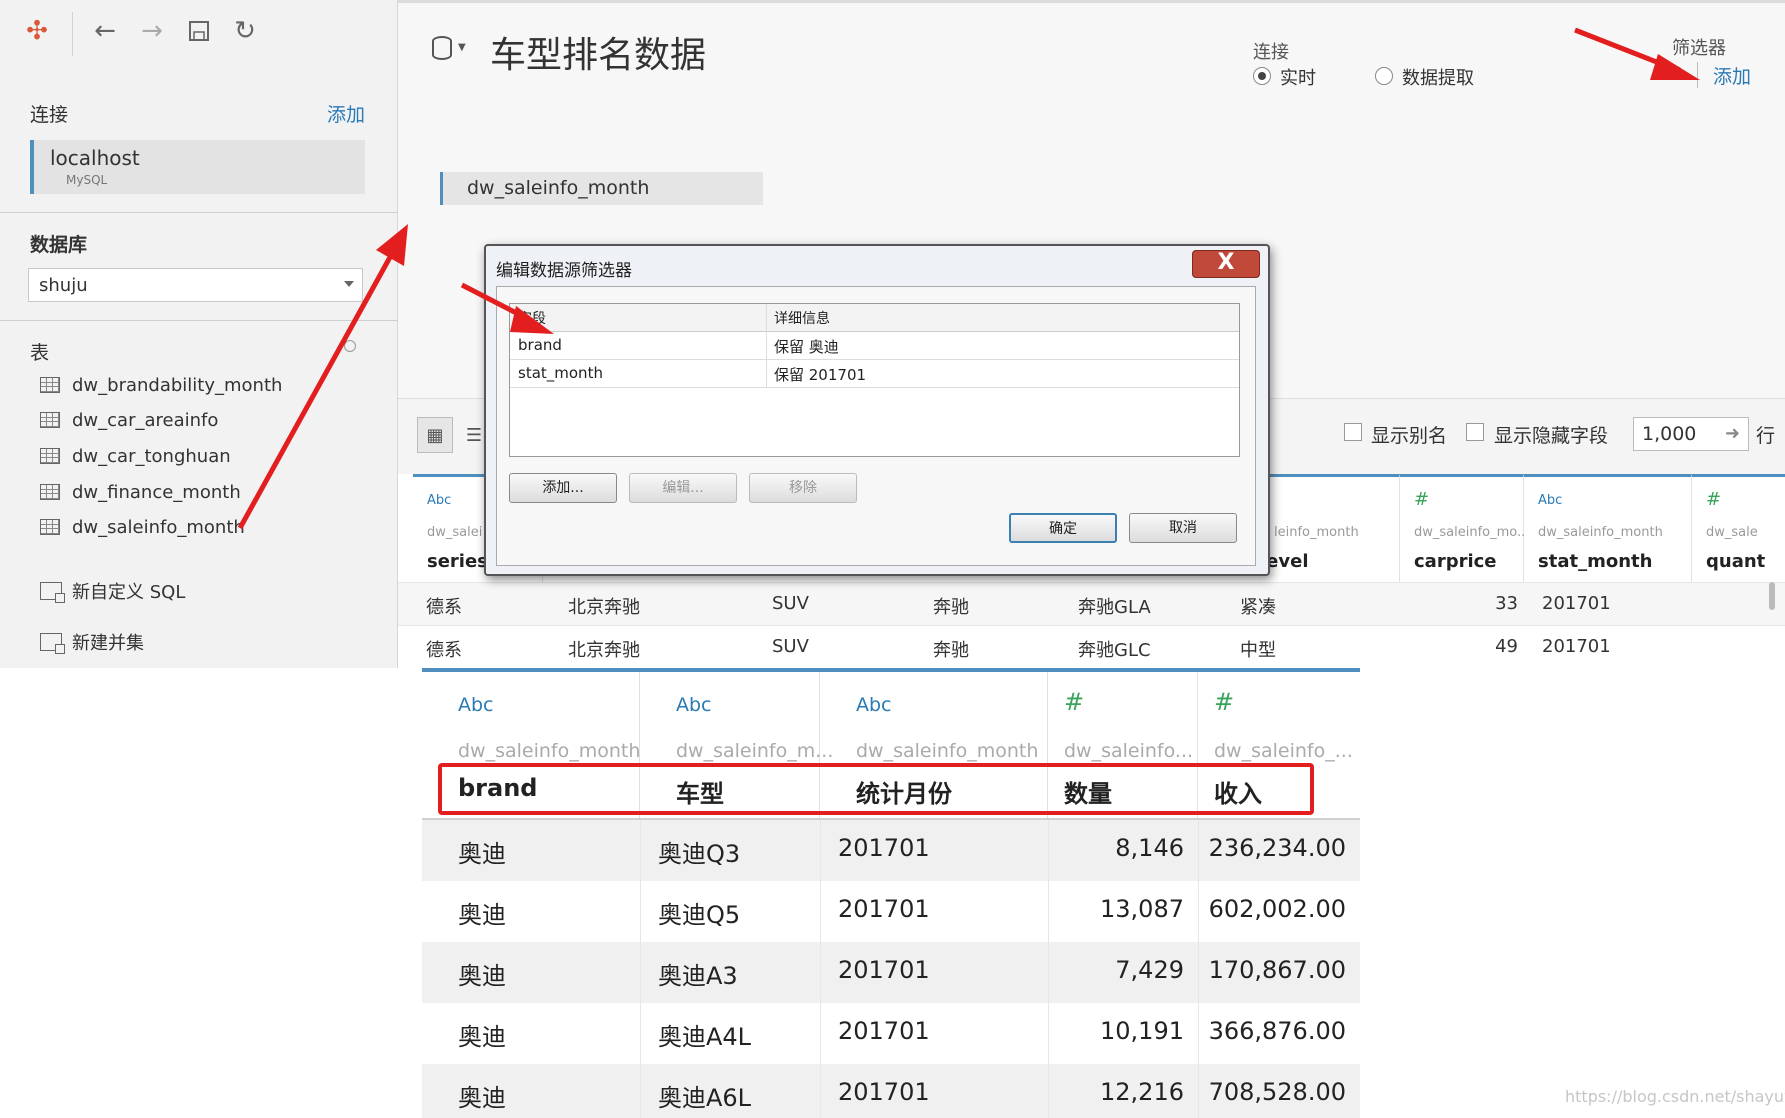 The image size is (1785, 1118). What do you see at coordinates (129, 420) in the screenshot?
I see `table-item: dw_car_areainfo` at bounding box center [129, 420].